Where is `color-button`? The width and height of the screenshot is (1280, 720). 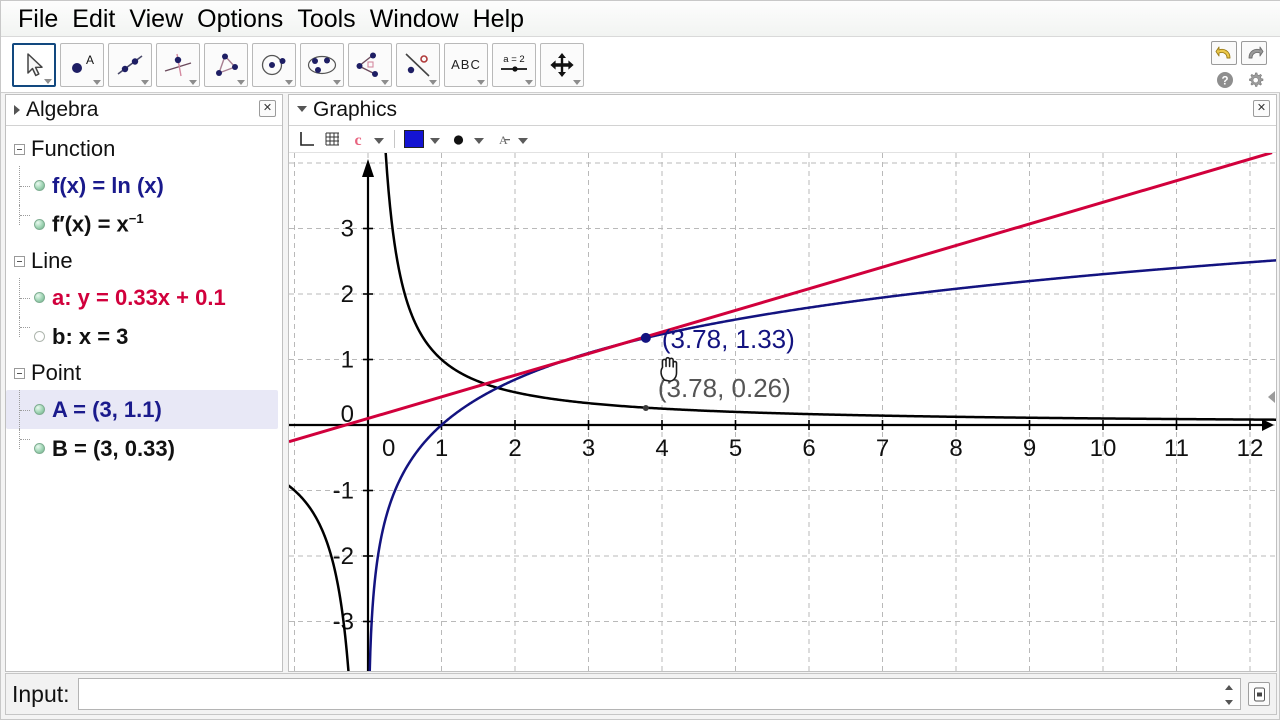 color-button is located at coordinates (414, 139).